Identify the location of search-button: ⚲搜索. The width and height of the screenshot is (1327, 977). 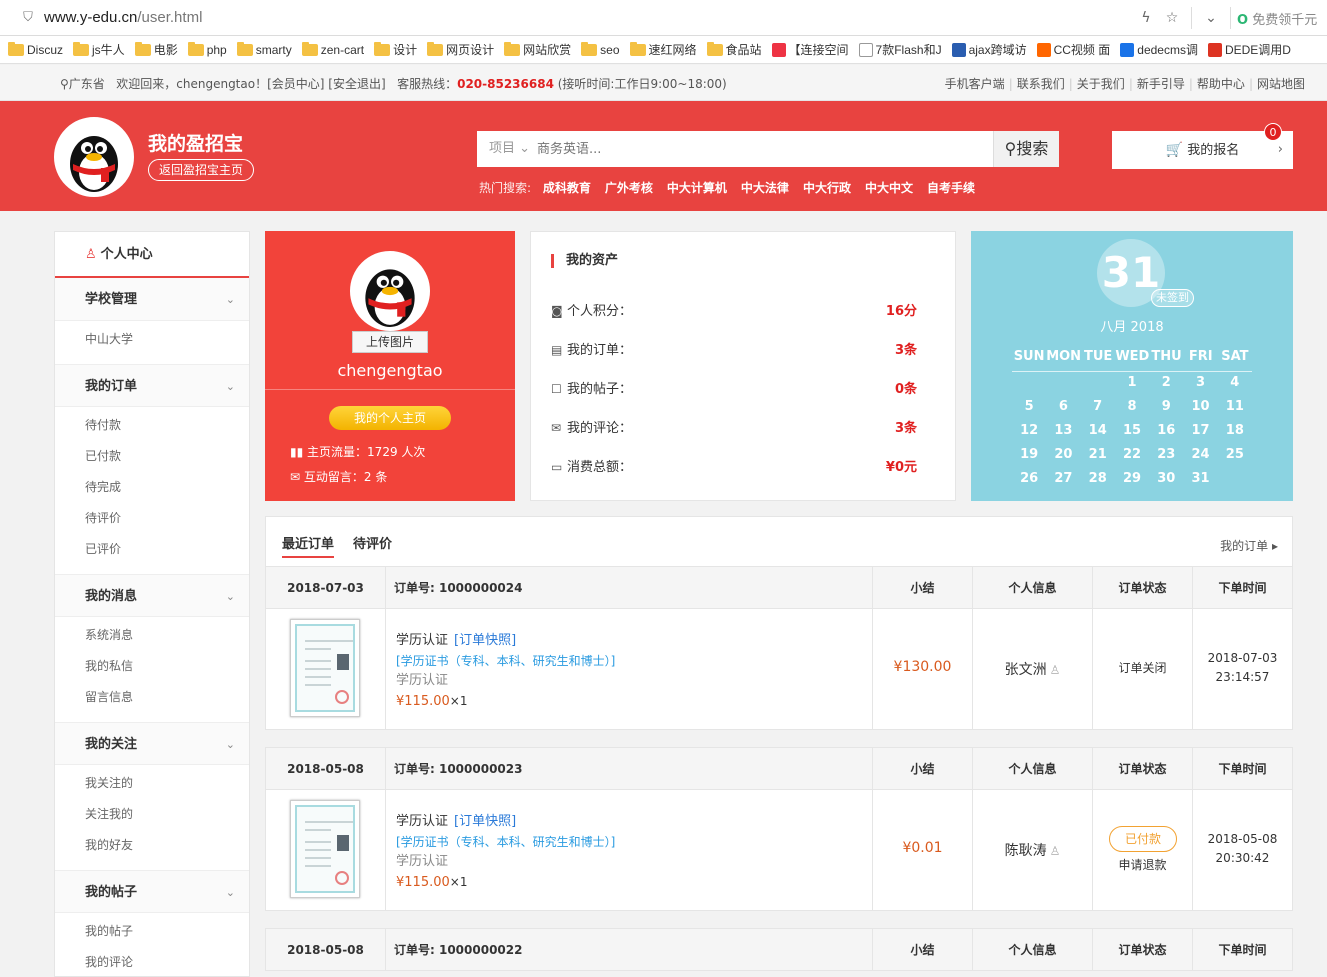
(1026, 149).